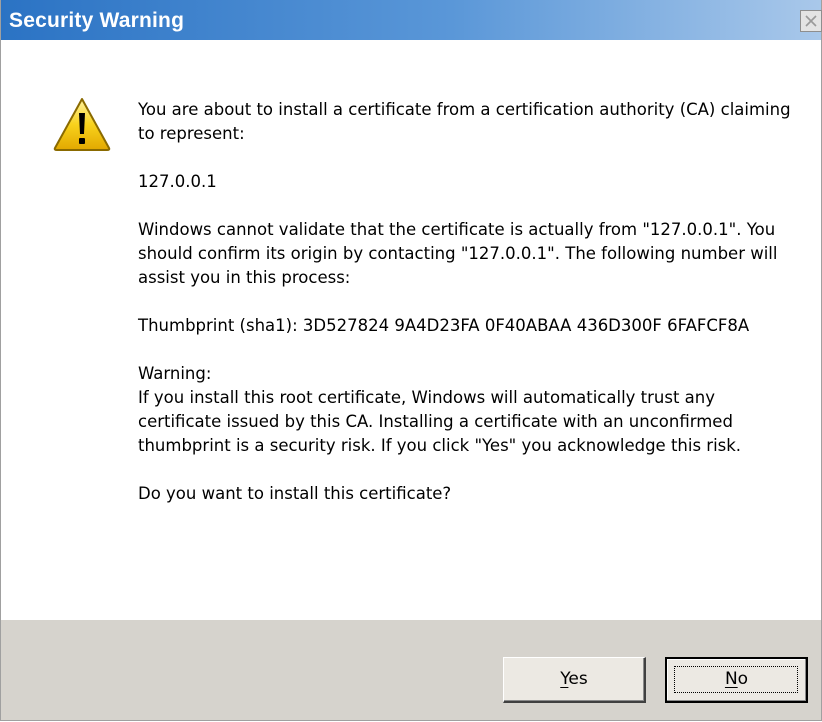 The width and height of the screenshot is (822, 722). I want to click on yes-button: Yes, so click(574, 680).